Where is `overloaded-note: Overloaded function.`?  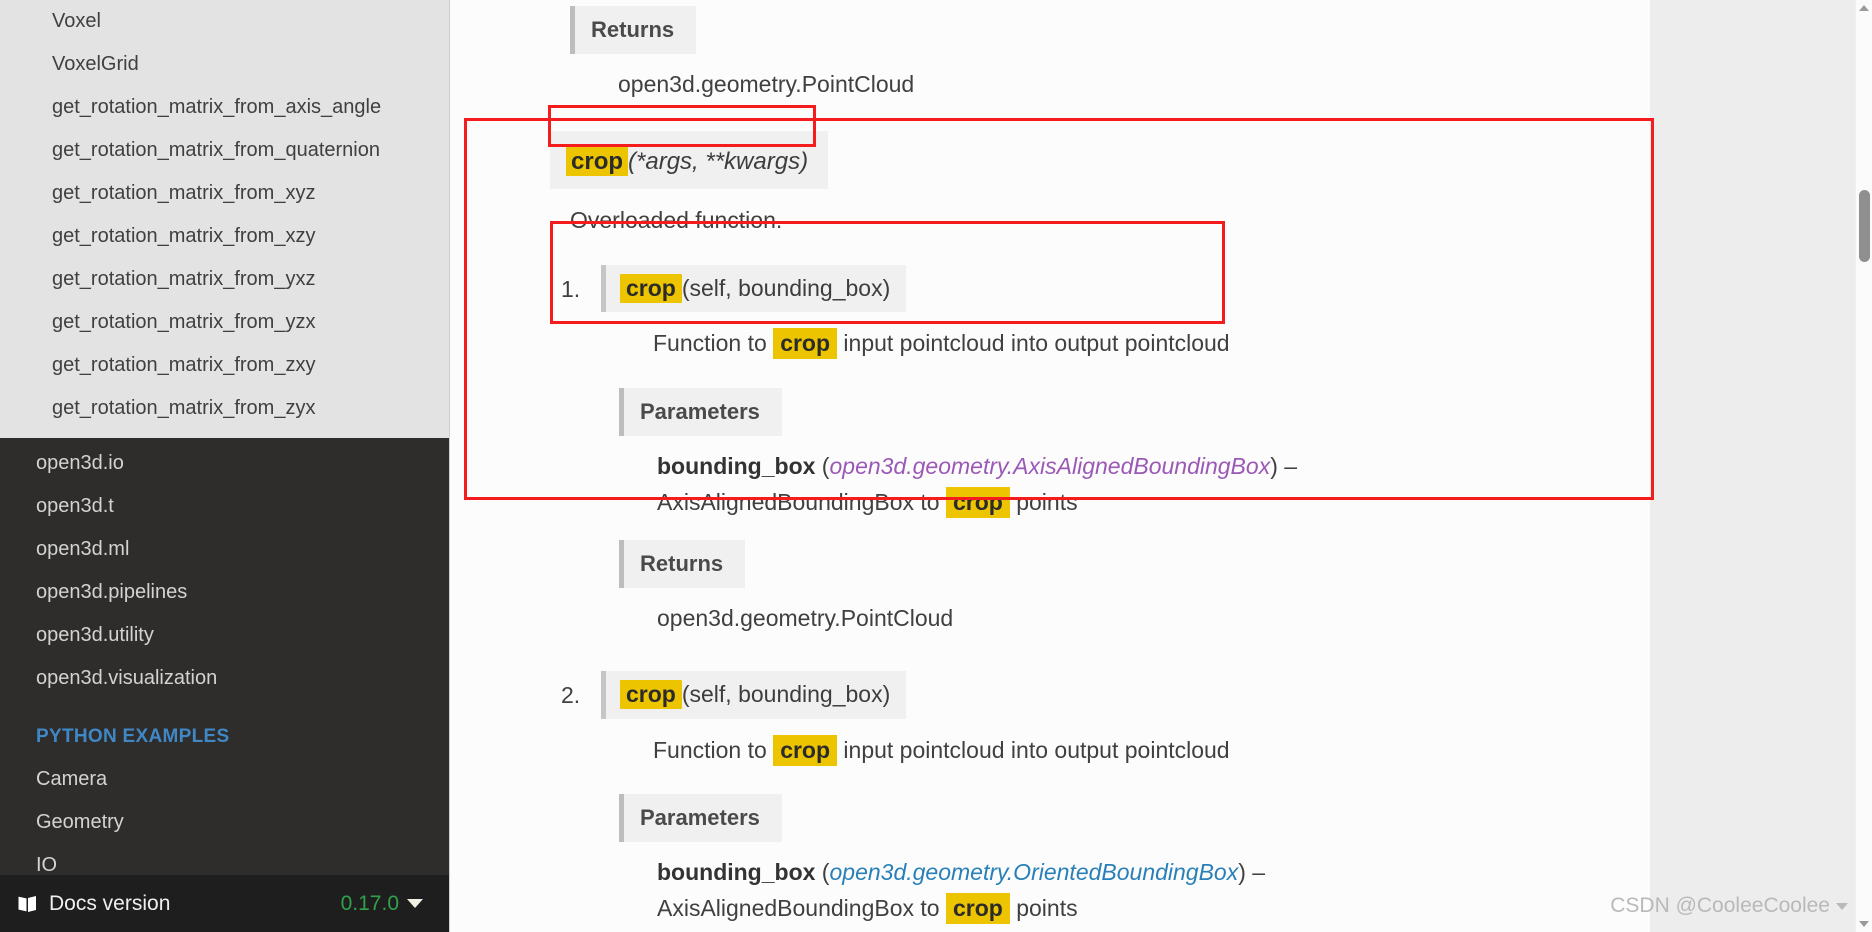
overloaded-note: Overloaded function. is located at coordinates (676, 219).